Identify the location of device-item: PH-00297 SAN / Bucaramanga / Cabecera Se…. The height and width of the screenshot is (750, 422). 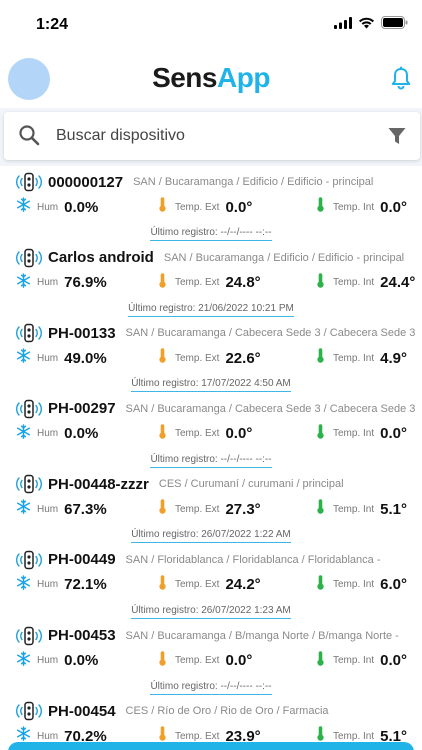
(211, 430).